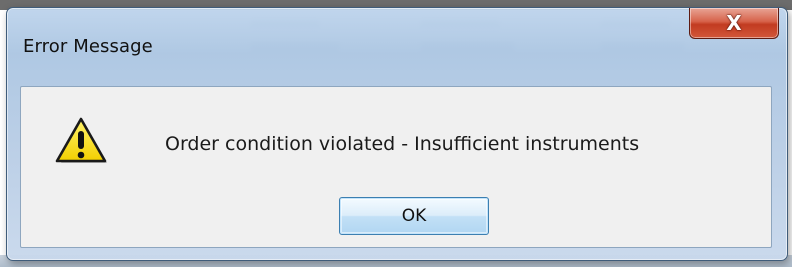 The image size is (792, 267). I want to click on close-icon: X, so click(734, 23).